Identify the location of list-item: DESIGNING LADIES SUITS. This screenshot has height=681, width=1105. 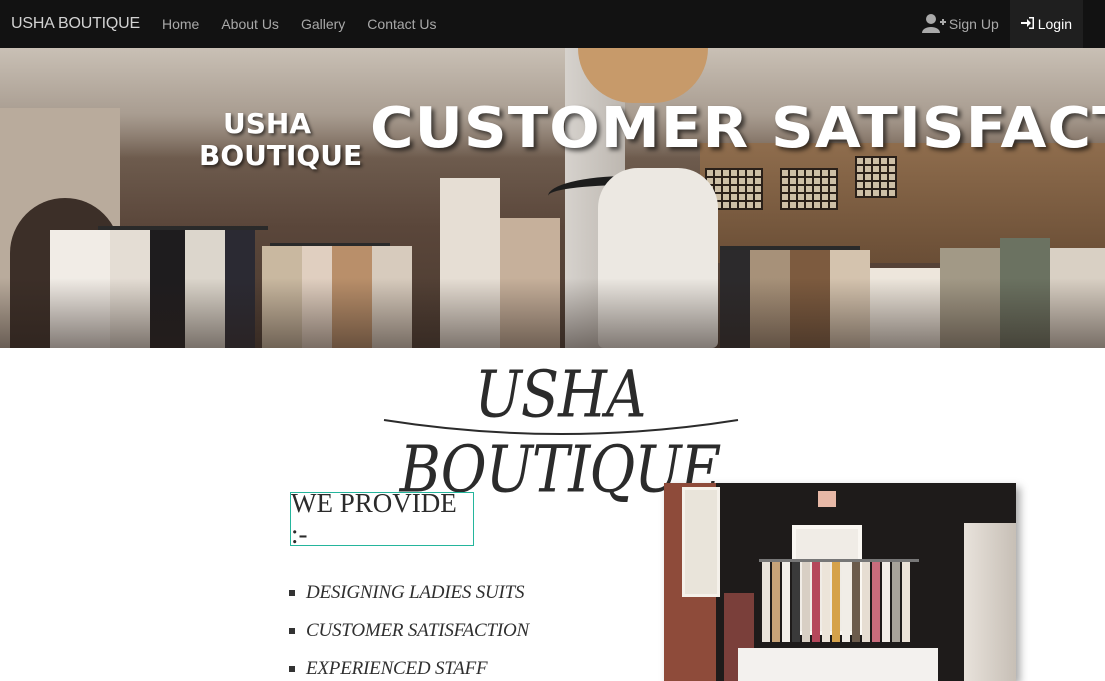
(409, 593).